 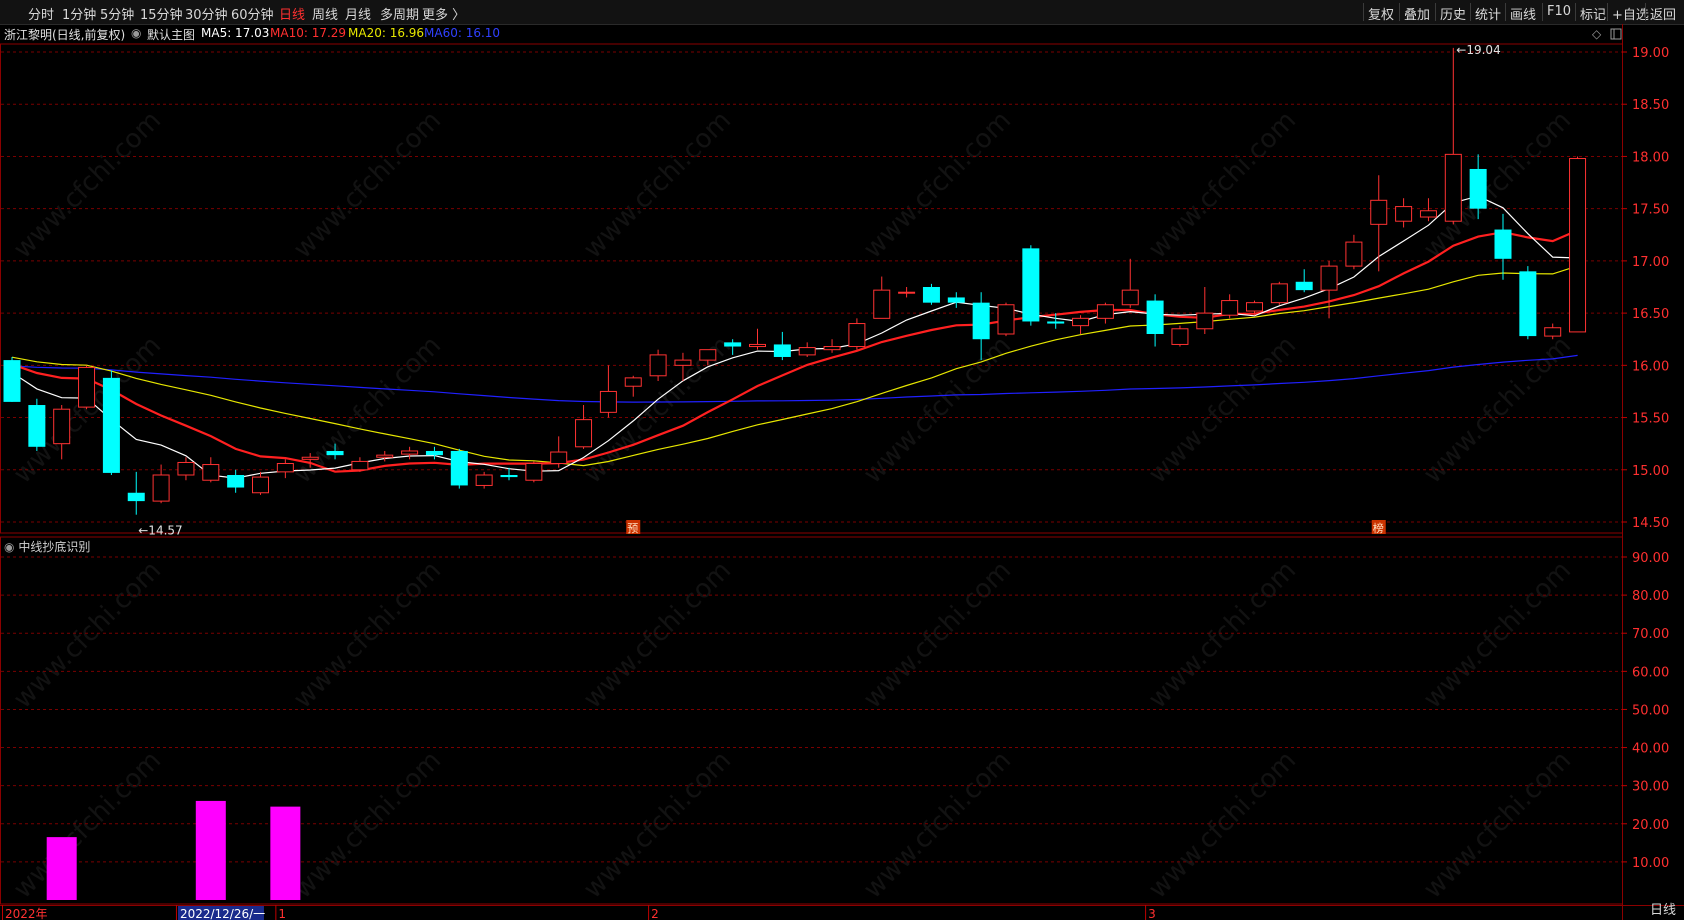 I want to click on diamond-icon: ◇, so click(x=1597, y=34).